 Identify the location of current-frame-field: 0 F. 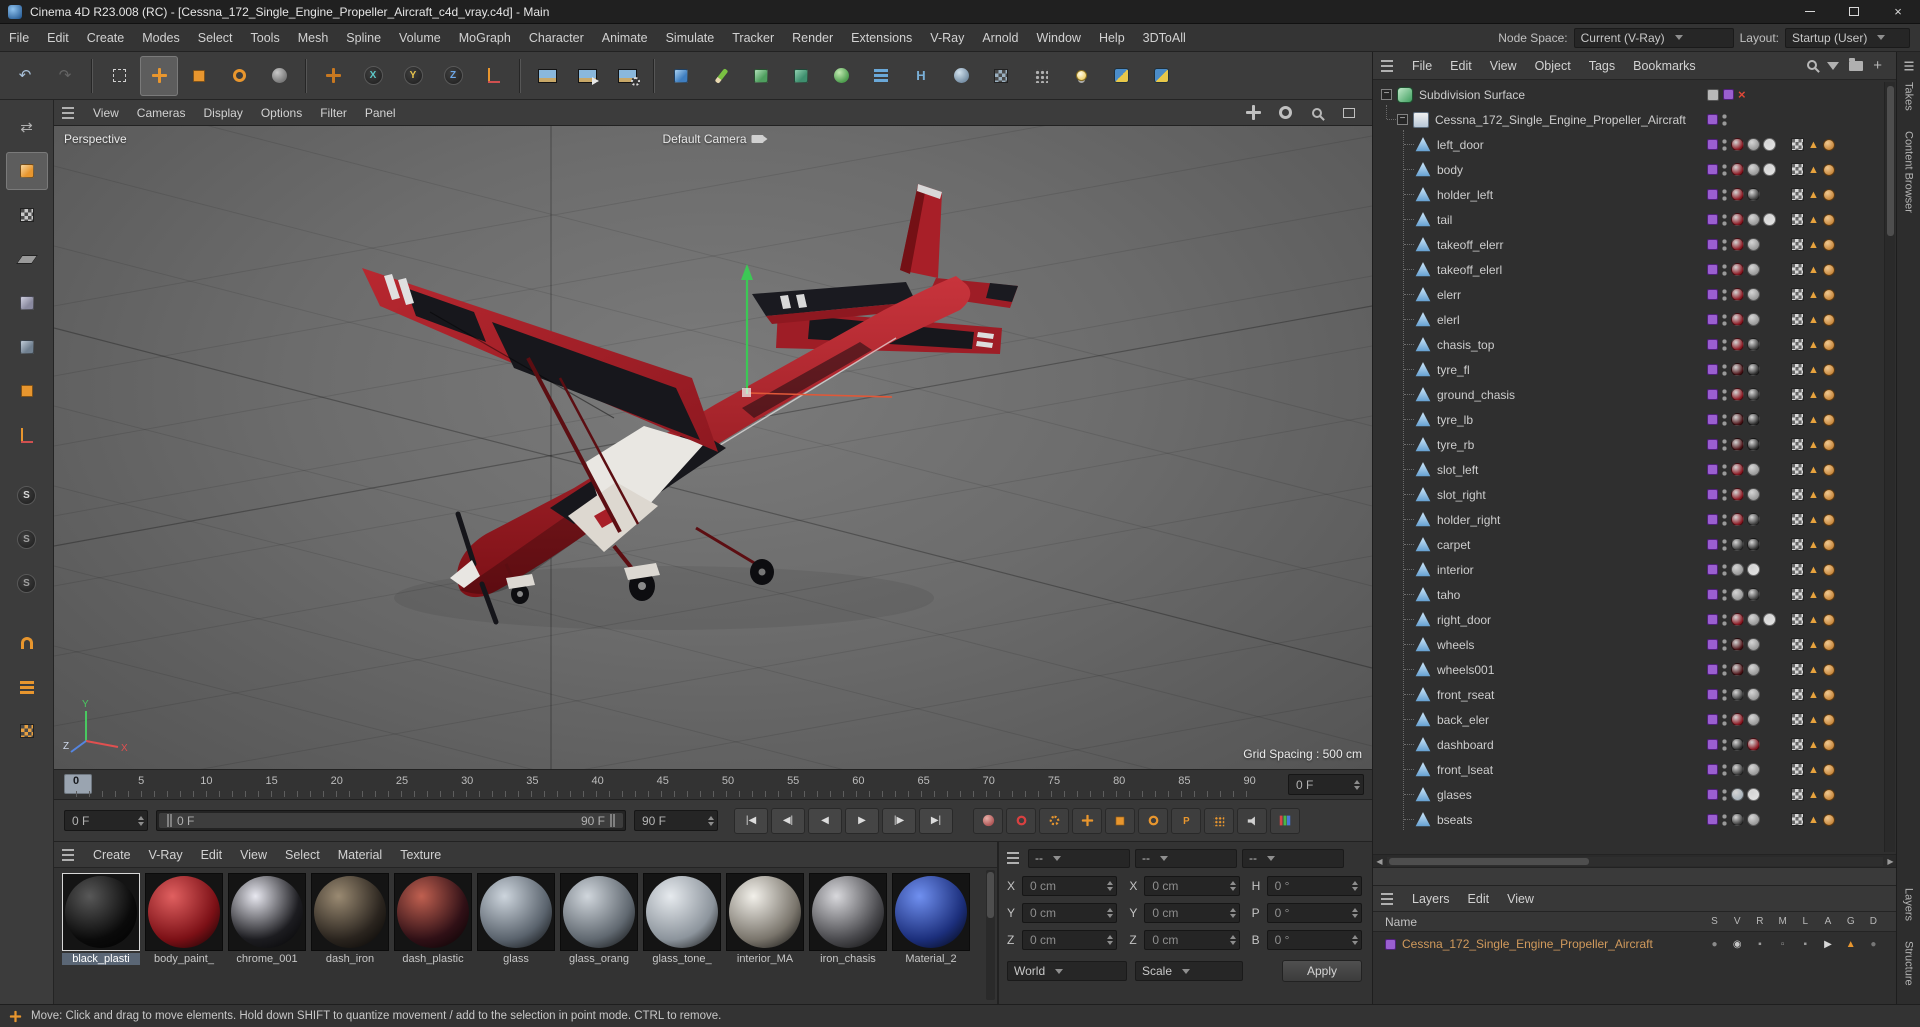
(1326, 784).